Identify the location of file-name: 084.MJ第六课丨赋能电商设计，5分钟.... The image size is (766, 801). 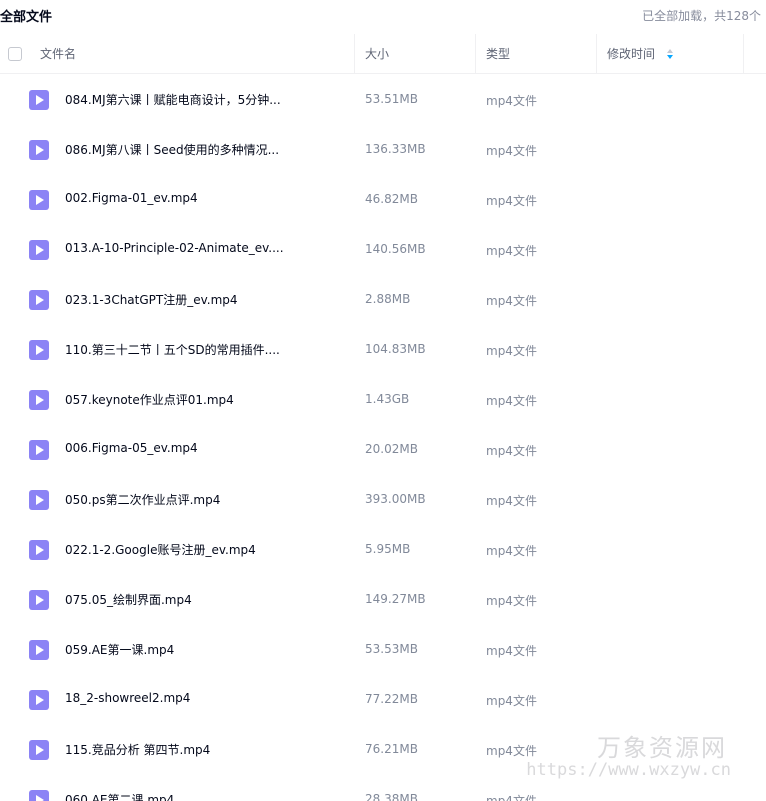
(173, 99).